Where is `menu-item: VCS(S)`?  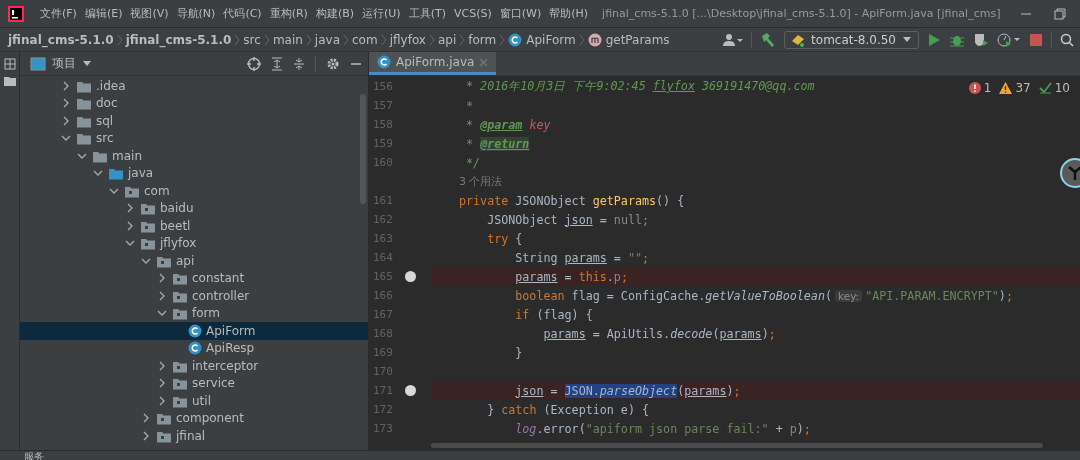 menu-item: VCS(S) is located at coordinates (473, 13).